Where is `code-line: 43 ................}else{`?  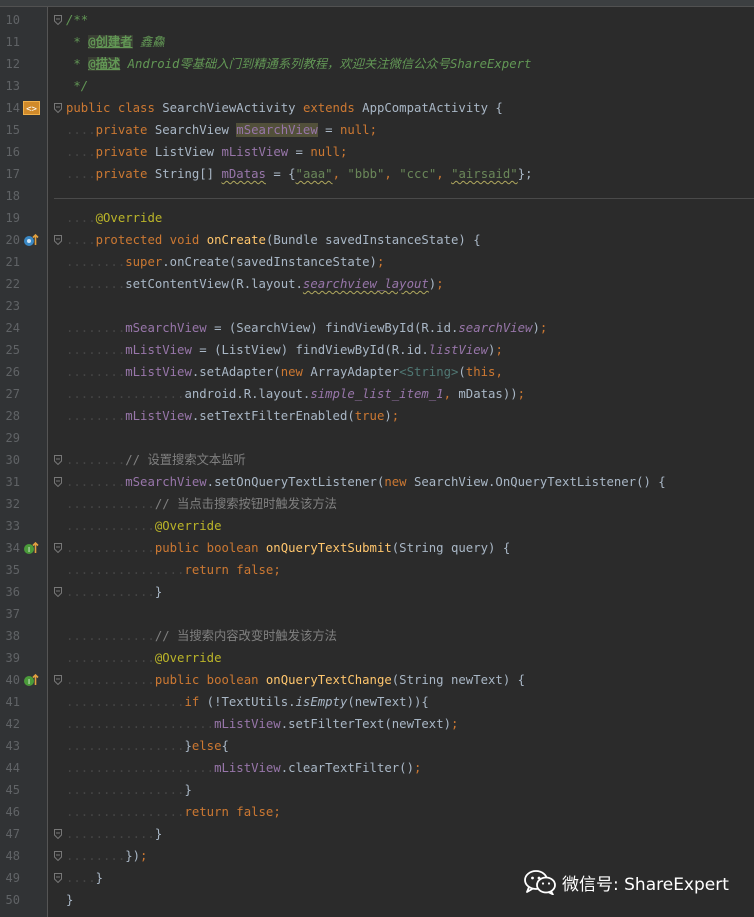
code-line: 43 ................}else{ is located at coordinates (377, 746).